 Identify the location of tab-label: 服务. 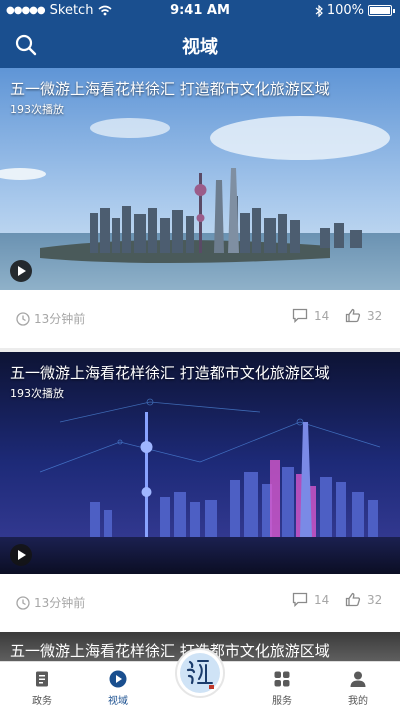
(282, 701).